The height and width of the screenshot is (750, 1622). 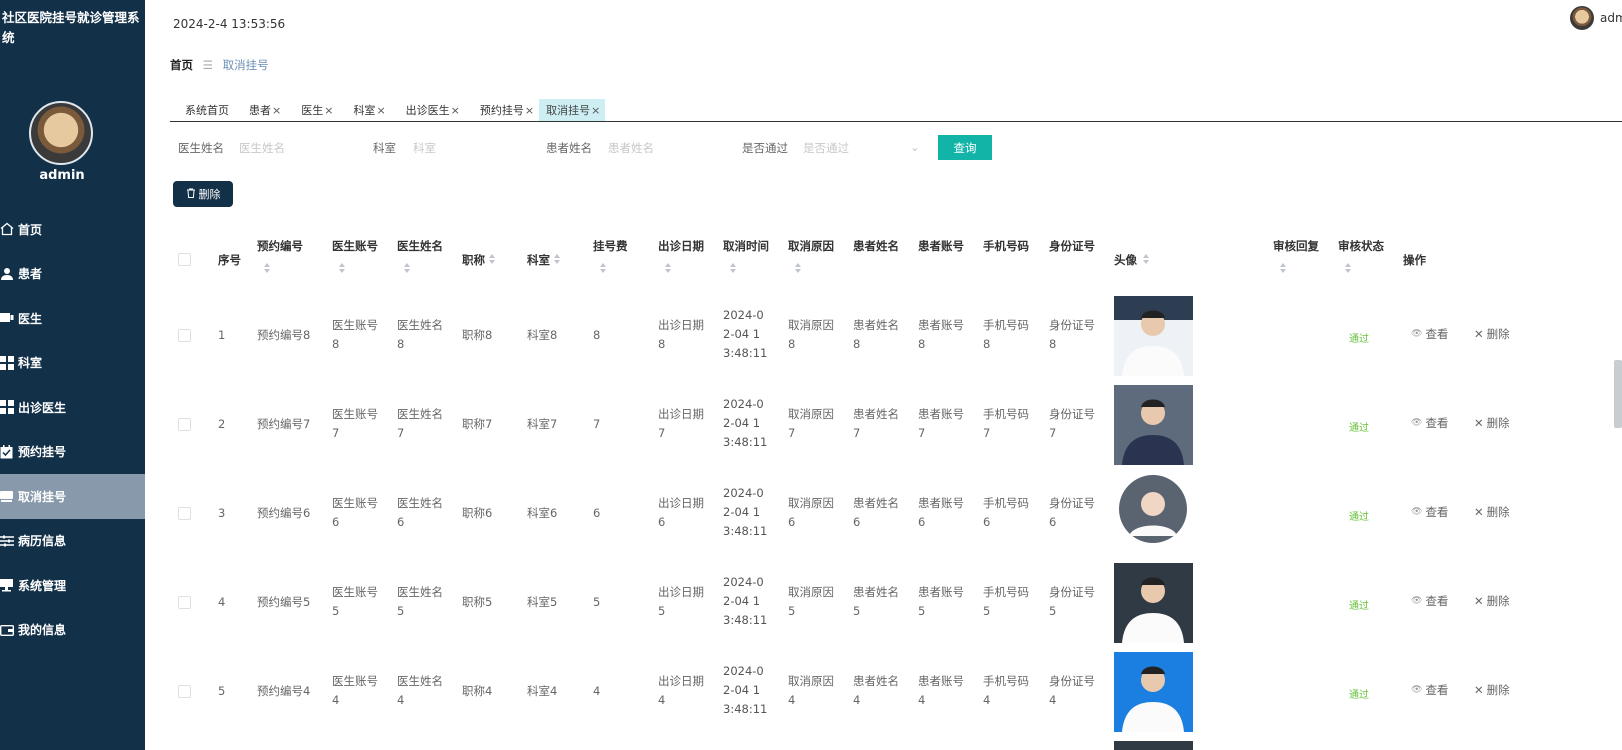 What do you see at coordinates (473, 148) in the screenshot?
I see `dept-input: 科室` at bounding box center [473, 148].